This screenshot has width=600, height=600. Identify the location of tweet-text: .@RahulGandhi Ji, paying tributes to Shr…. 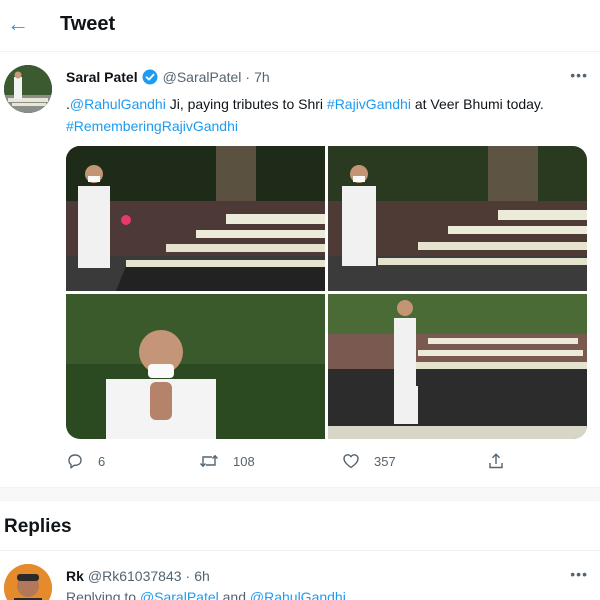
(331, 115).